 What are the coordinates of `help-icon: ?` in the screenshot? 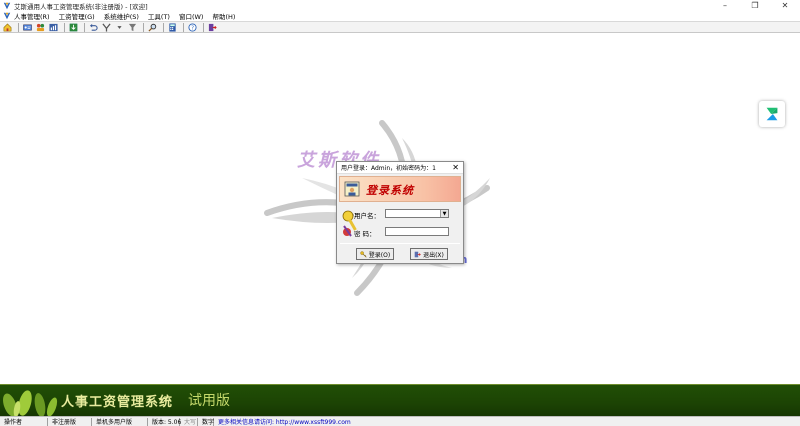 It's located at (192, 26).